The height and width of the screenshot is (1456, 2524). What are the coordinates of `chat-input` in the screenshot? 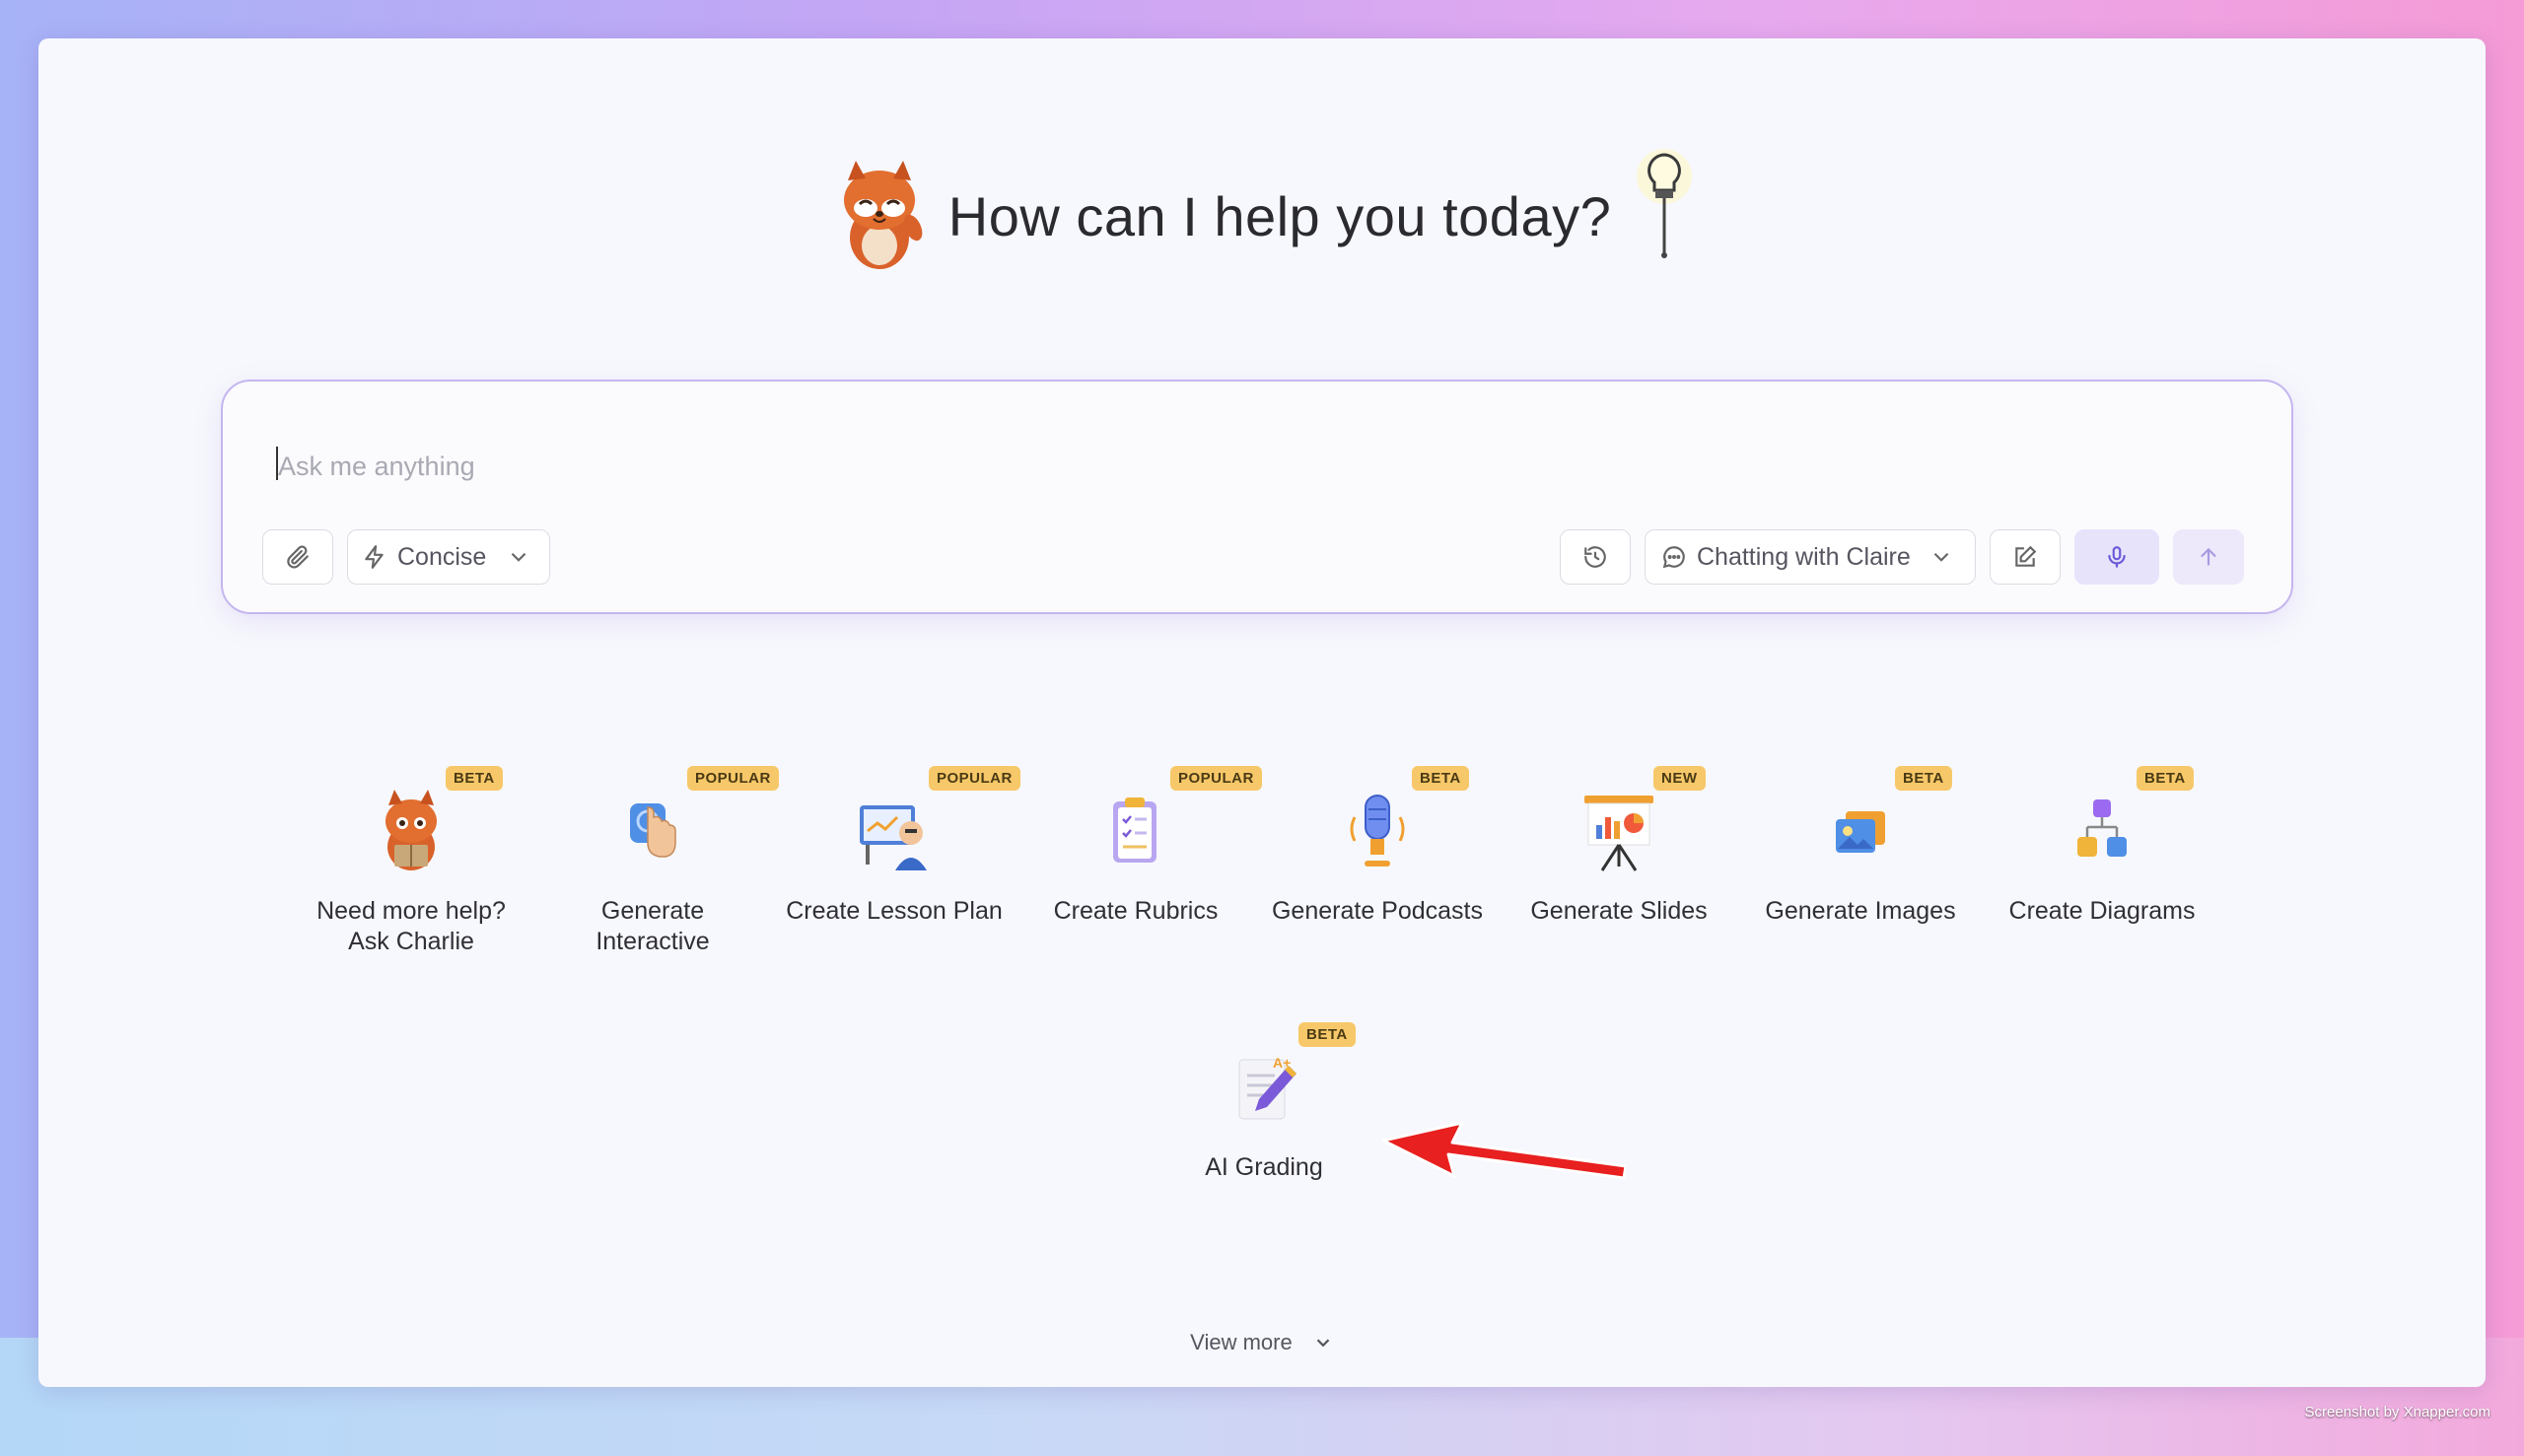 It's located at (1214, 466).